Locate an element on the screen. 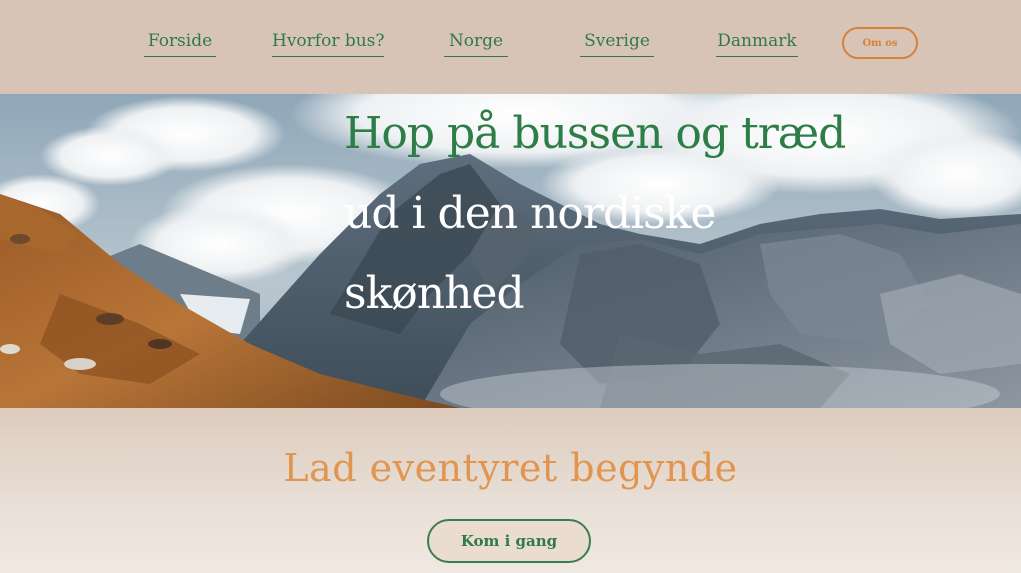  hero-title-line-3: skønhed is located at coordinates (434, 293).